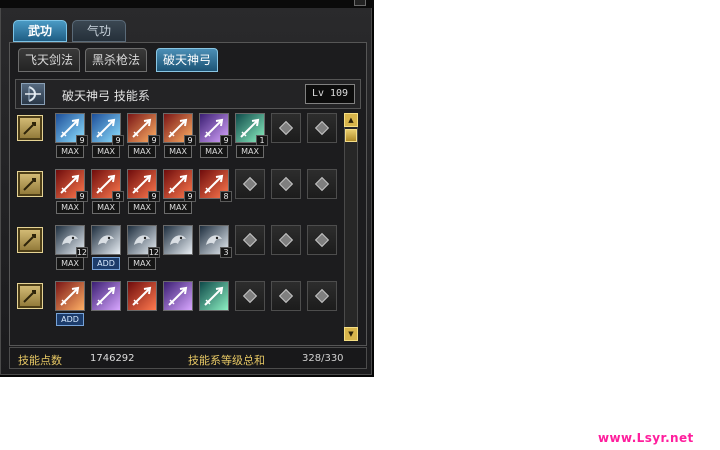  I want to click on fire-arrow-icon, so click(70, 298).